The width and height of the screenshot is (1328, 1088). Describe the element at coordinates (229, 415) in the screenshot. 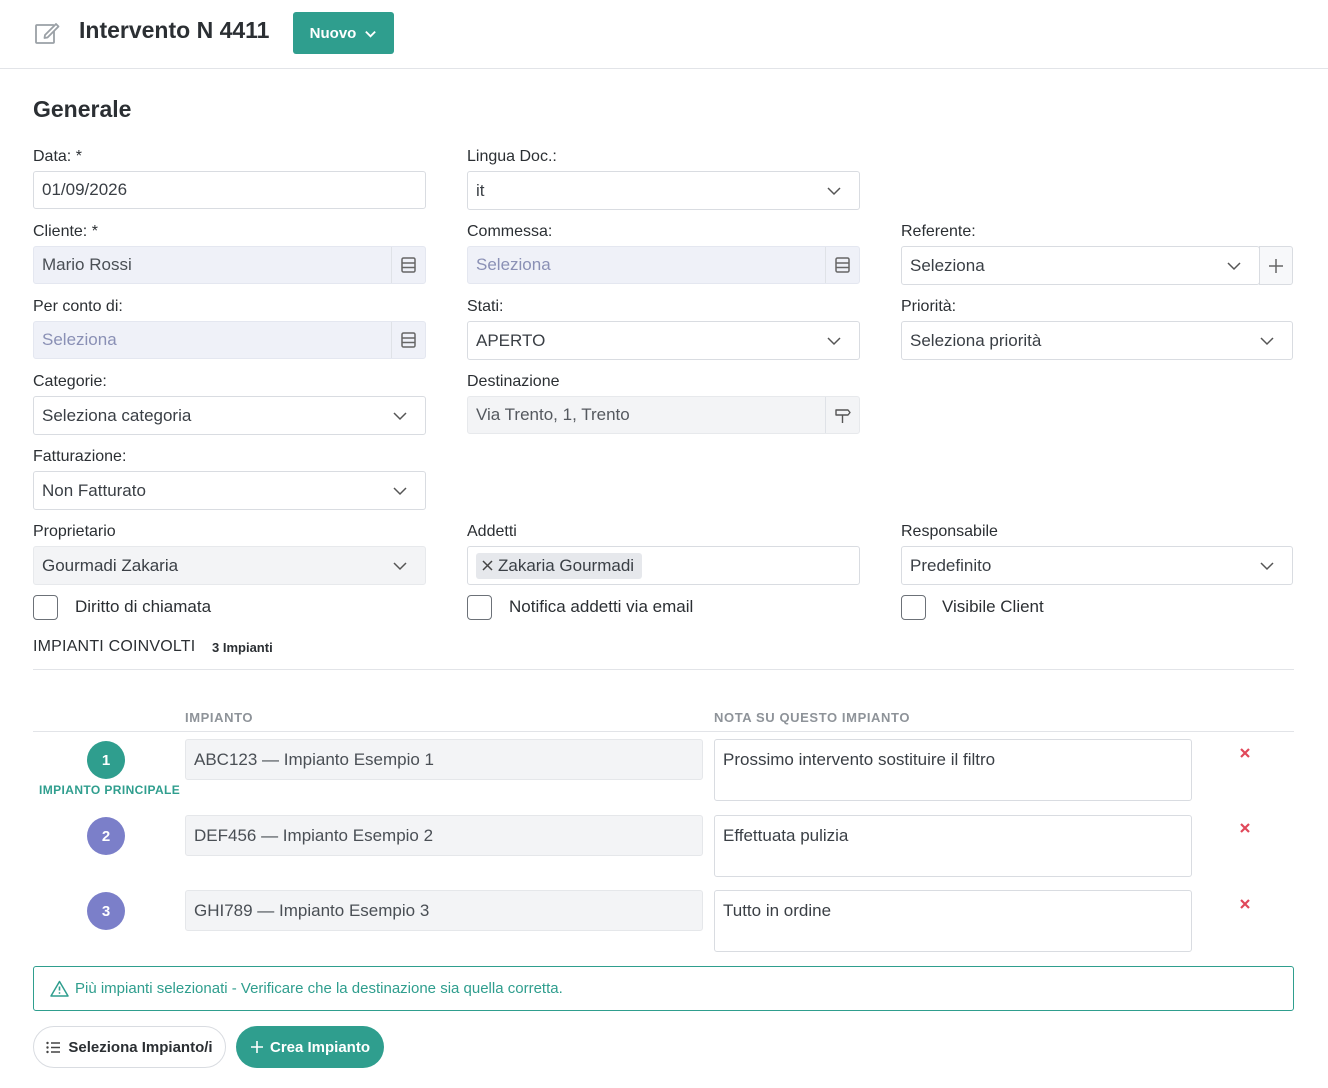

I see `categorie-select: Seleziona categoria` at that location.